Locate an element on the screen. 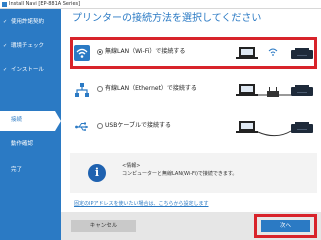  sidebar-item-label: 接続 is located at coordinates (17, 120).